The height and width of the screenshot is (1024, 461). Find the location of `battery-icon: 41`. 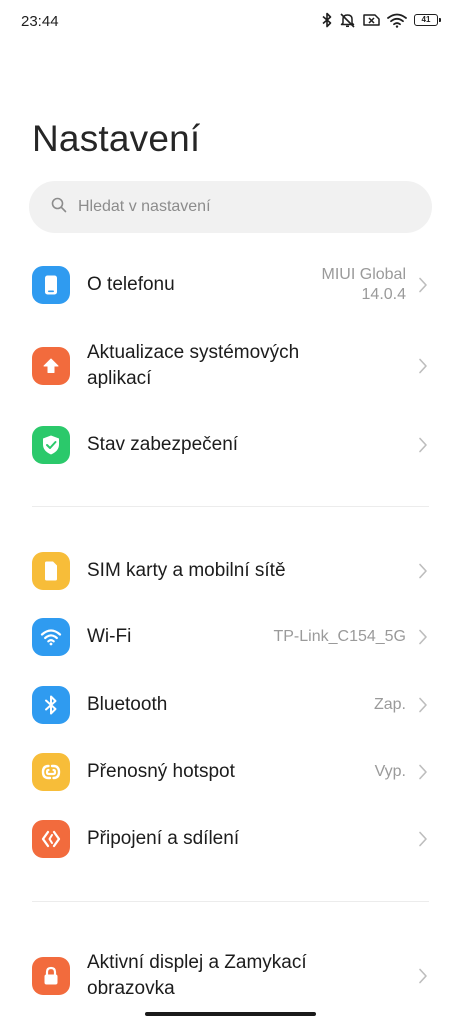

battery-icon: 41 is located at coordinates (427, 20).